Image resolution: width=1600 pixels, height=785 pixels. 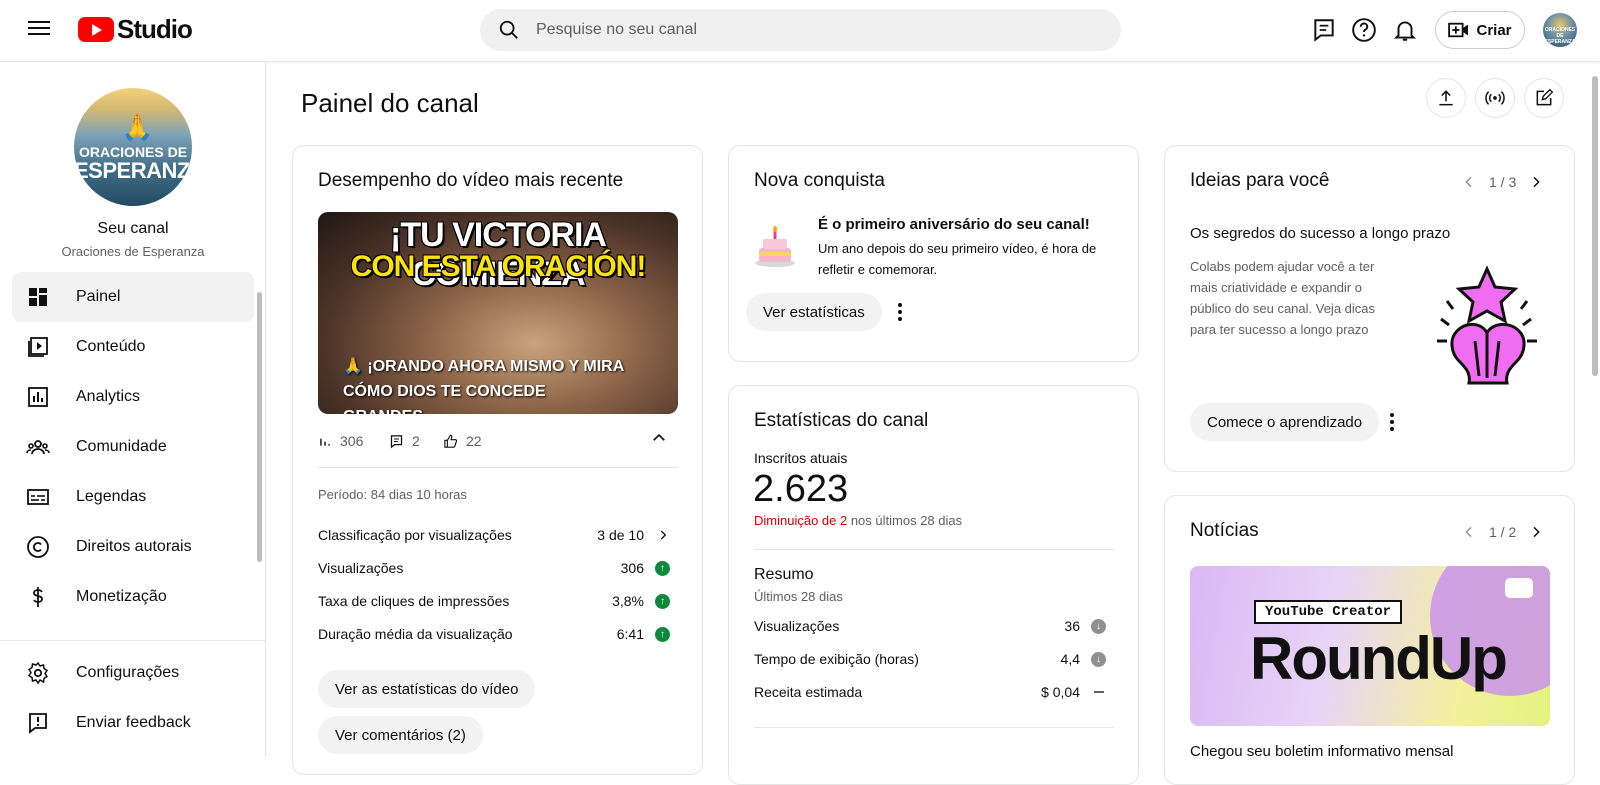 I want to click on sidebar-scrollbar-thumb, so click(x=259, y=427).